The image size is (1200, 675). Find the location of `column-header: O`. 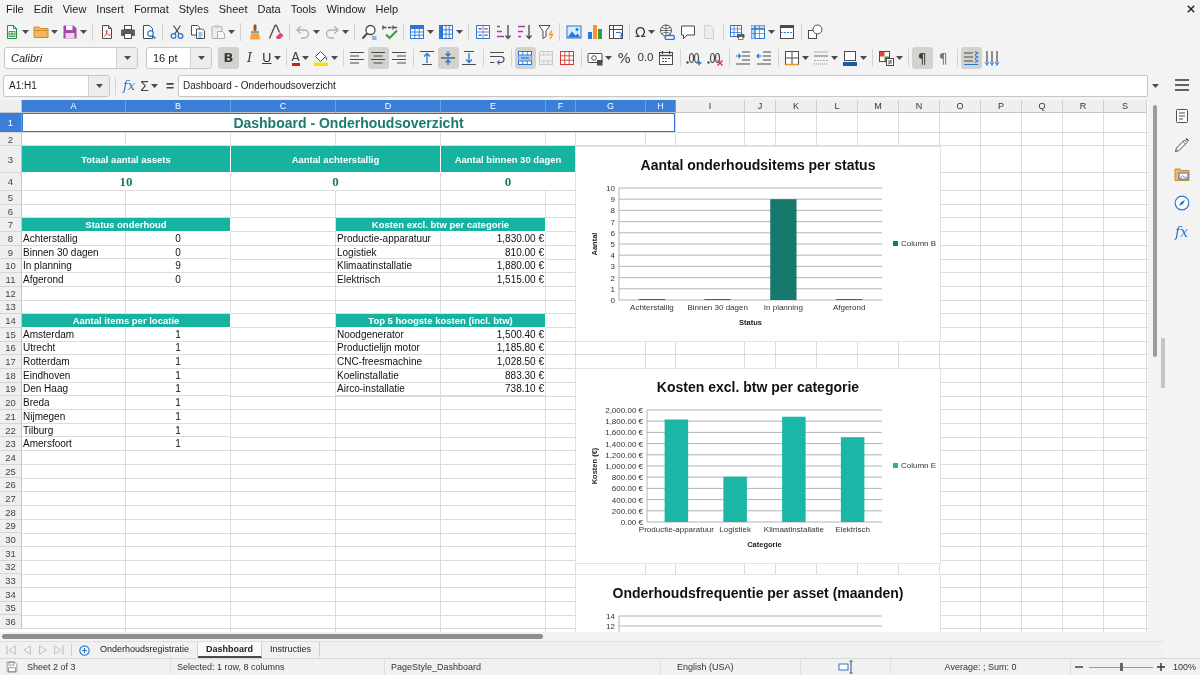

column-header: O is located at coordinates (960, 106).